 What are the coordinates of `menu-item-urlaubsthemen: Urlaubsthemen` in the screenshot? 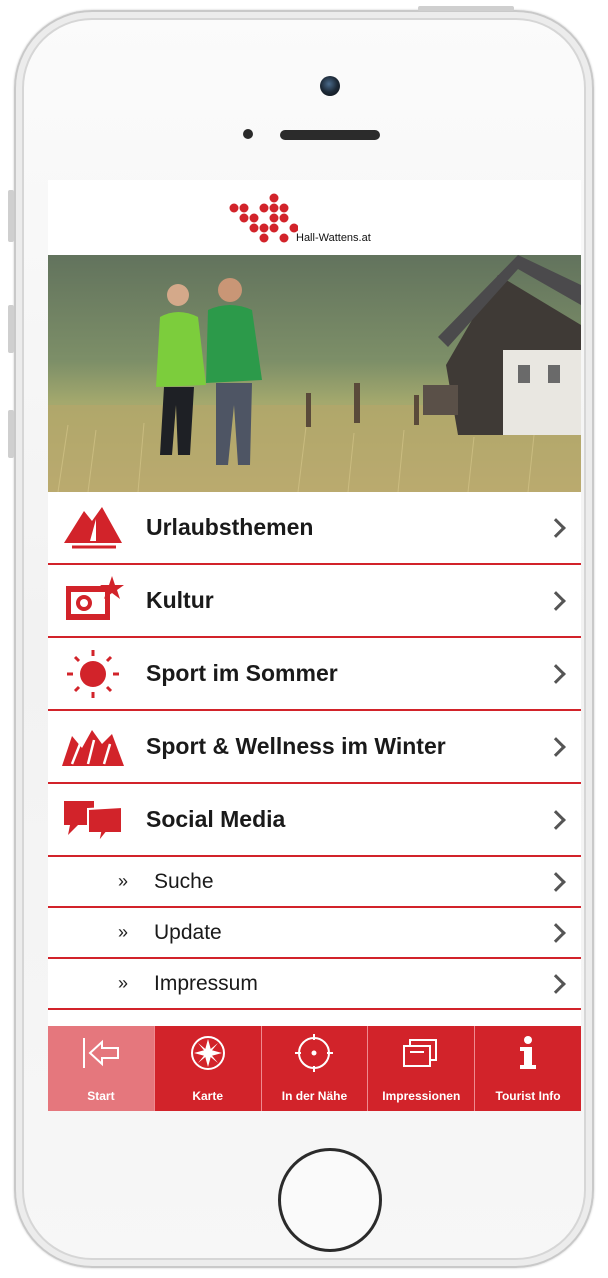 It's located at (314, 528).